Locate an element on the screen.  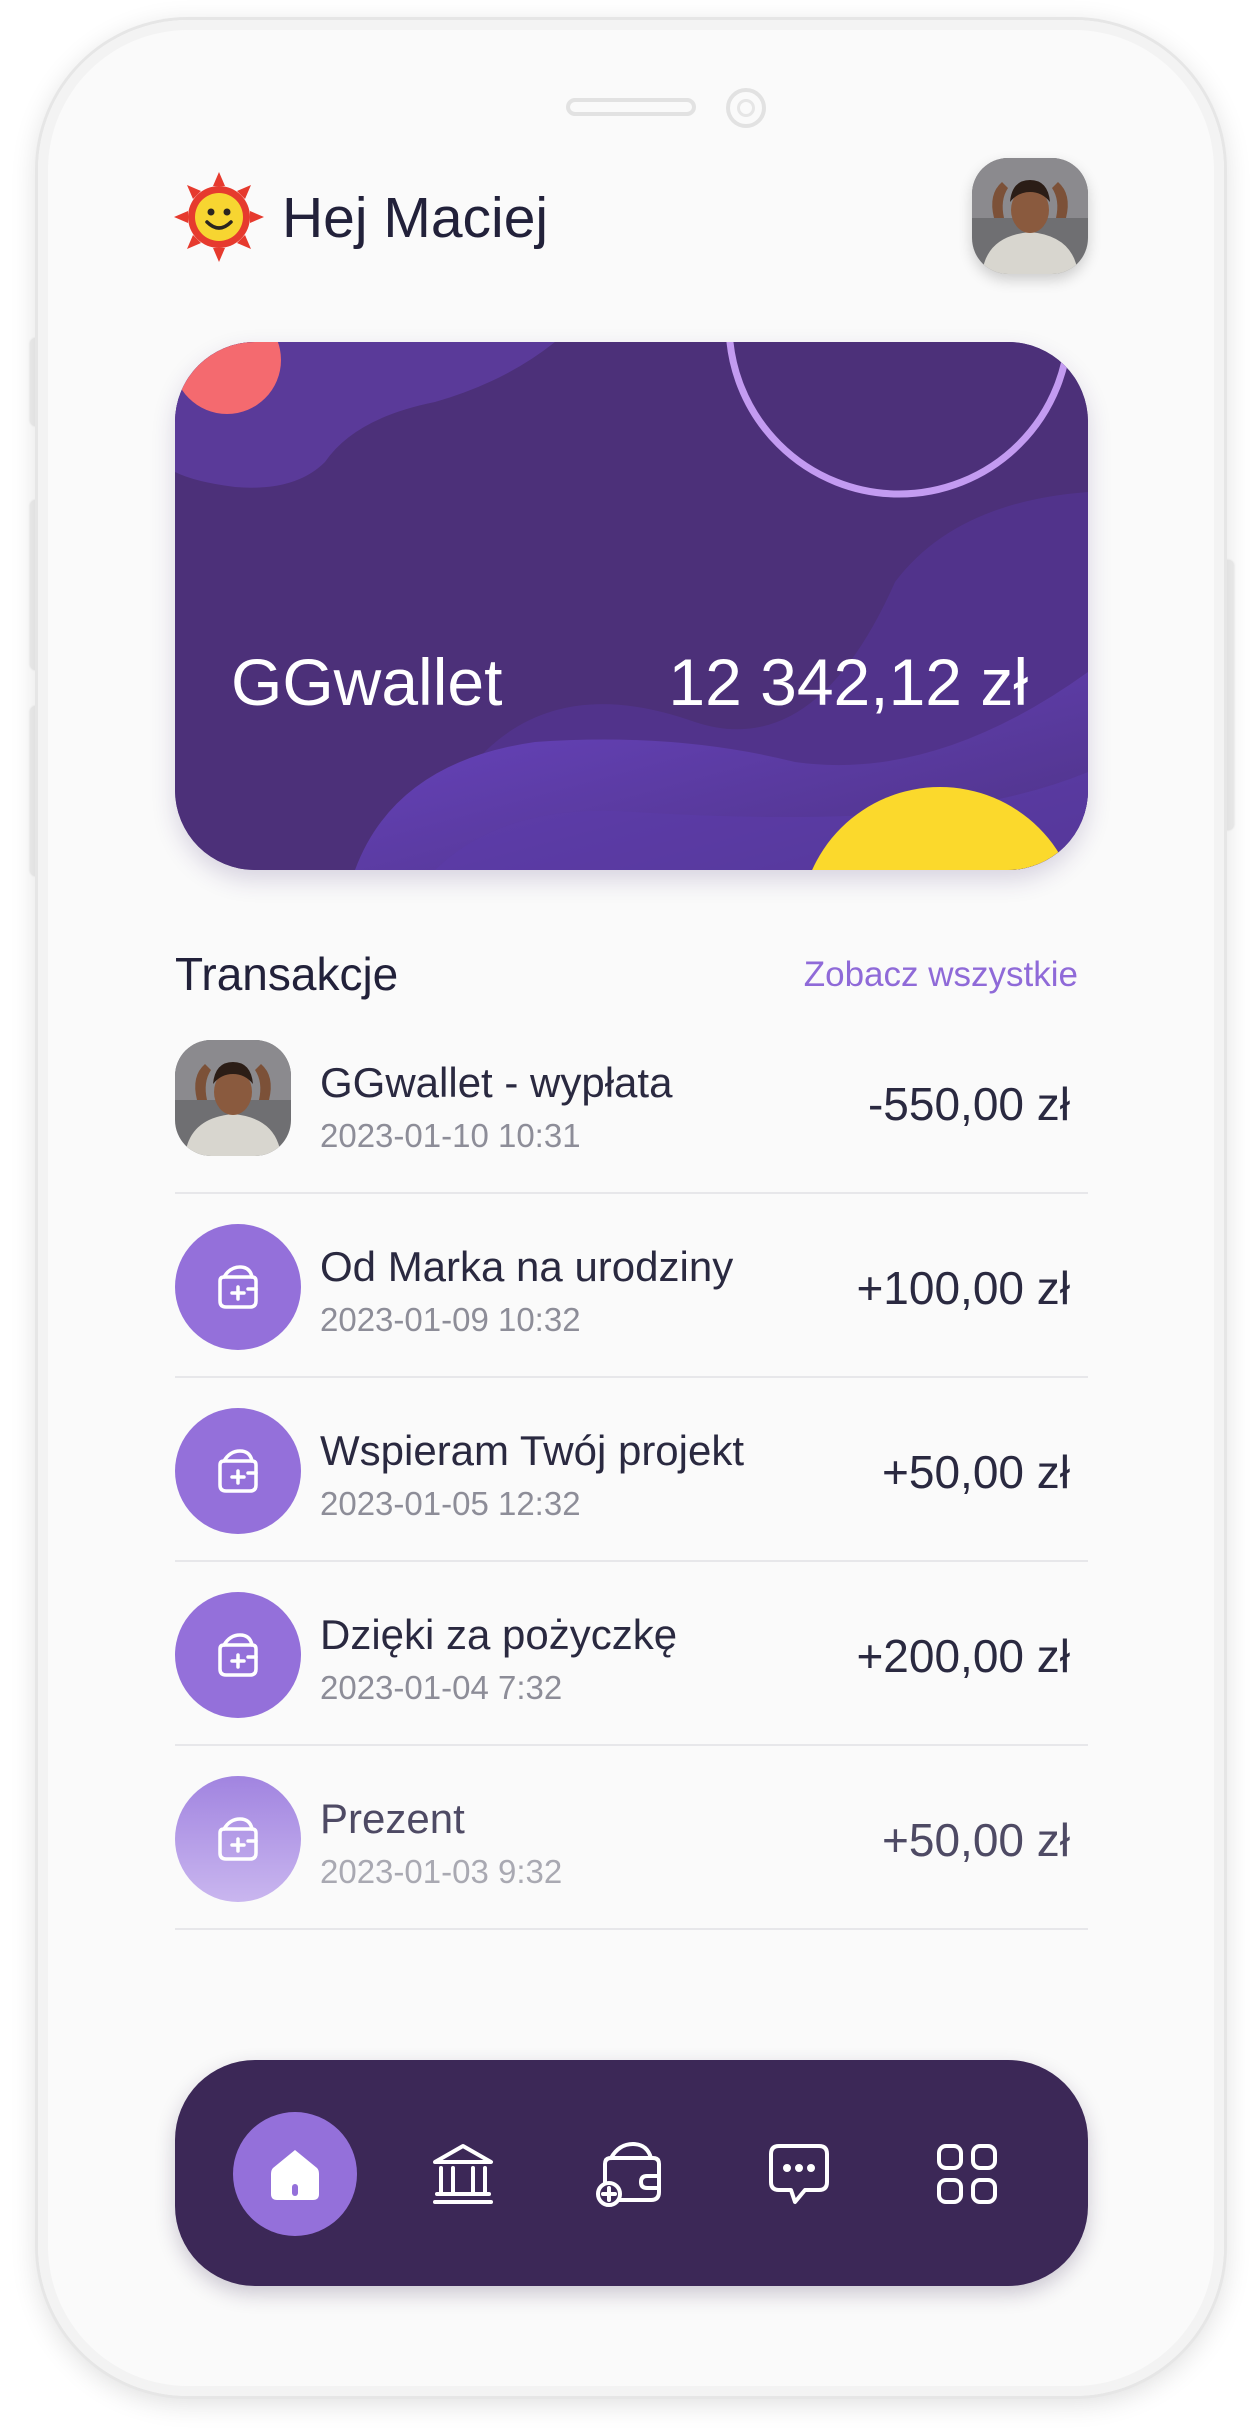
nav-wallet is located at coordinates (631, 2174).